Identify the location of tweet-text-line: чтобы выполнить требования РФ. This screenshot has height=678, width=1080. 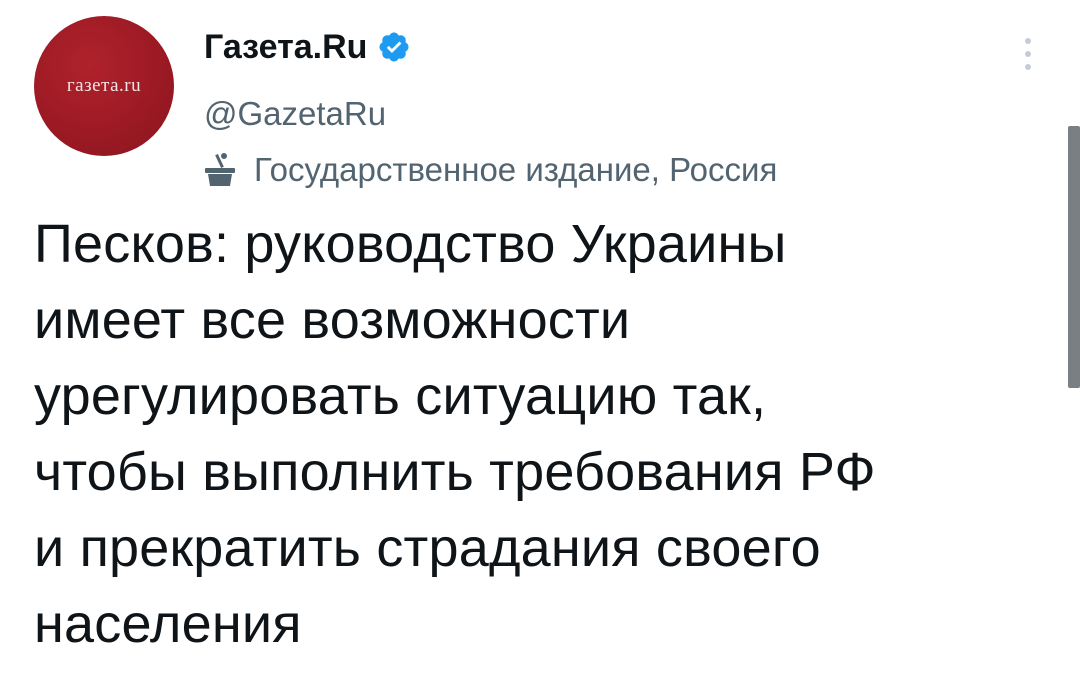
(455, 472).